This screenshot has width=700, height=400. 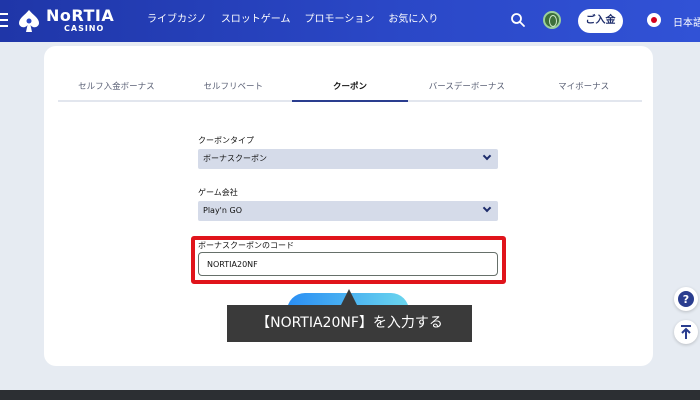 I want to click on tab-birthday-bonus: バースデーボーナス, so click(x=466, y=88).